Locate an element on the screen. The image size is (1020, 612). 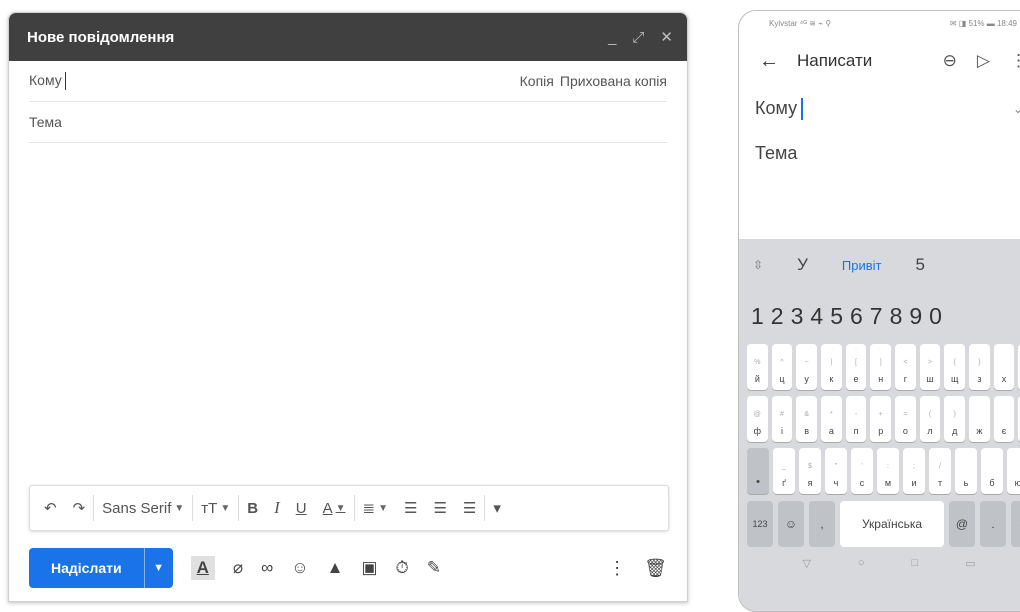
key-4: 4 is located at coordinates (816, 316).